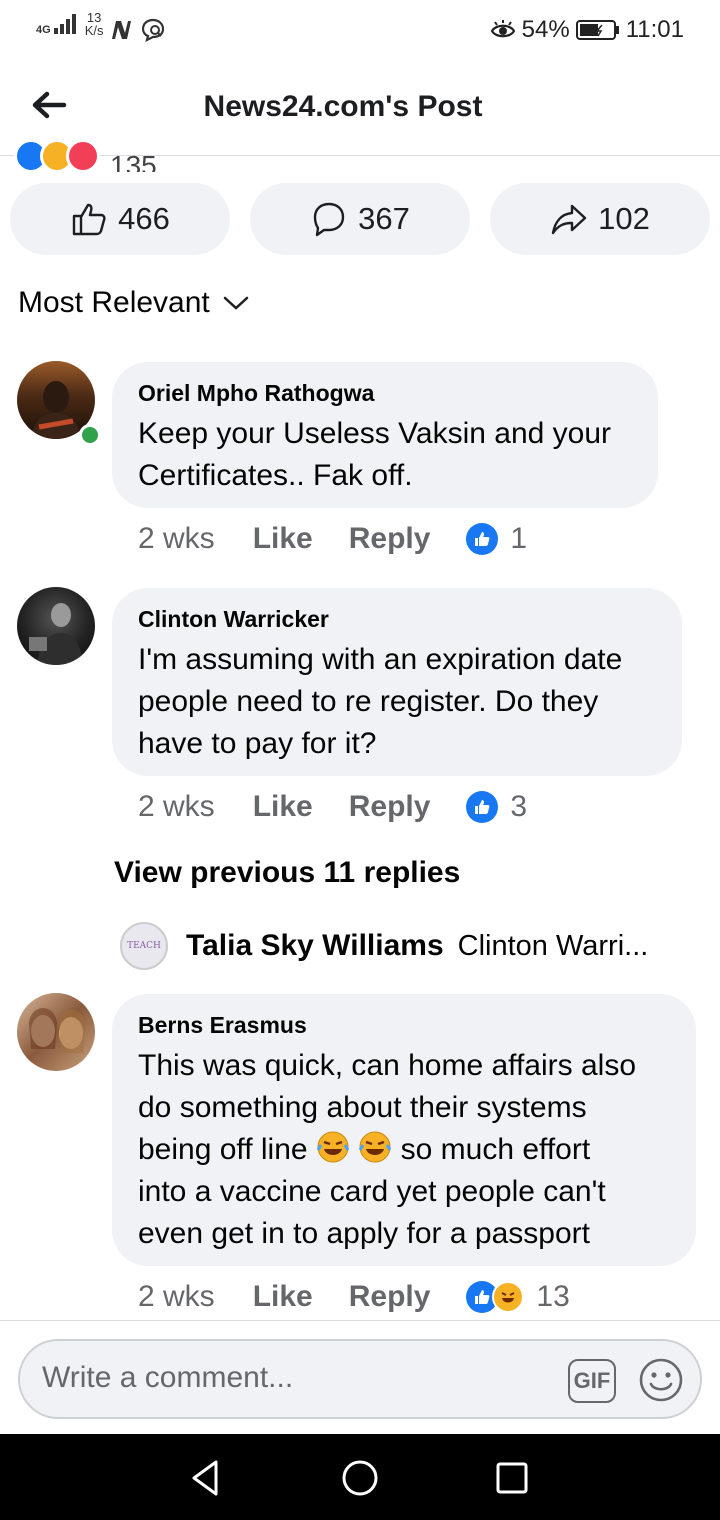 Image resolution: width=720 pixels, height=1520 pixels. I want to click on comment-sort-selector: Most Relevant, so click(134, 303).